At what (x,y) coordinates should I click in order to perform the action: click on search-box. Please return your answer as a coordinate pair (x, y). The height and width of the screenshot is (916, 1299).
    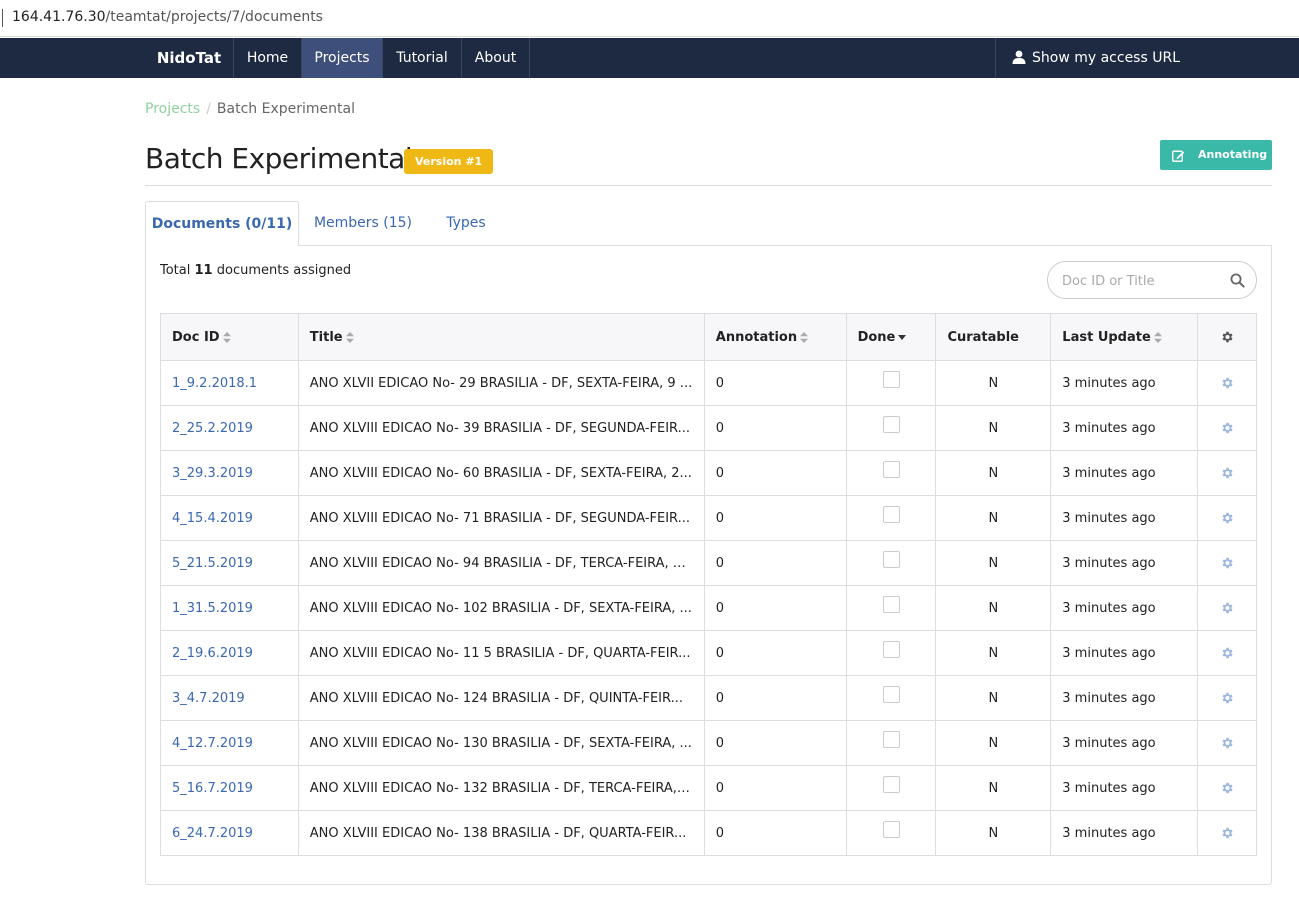
    Looking at the image, I should click on (1152, 280).